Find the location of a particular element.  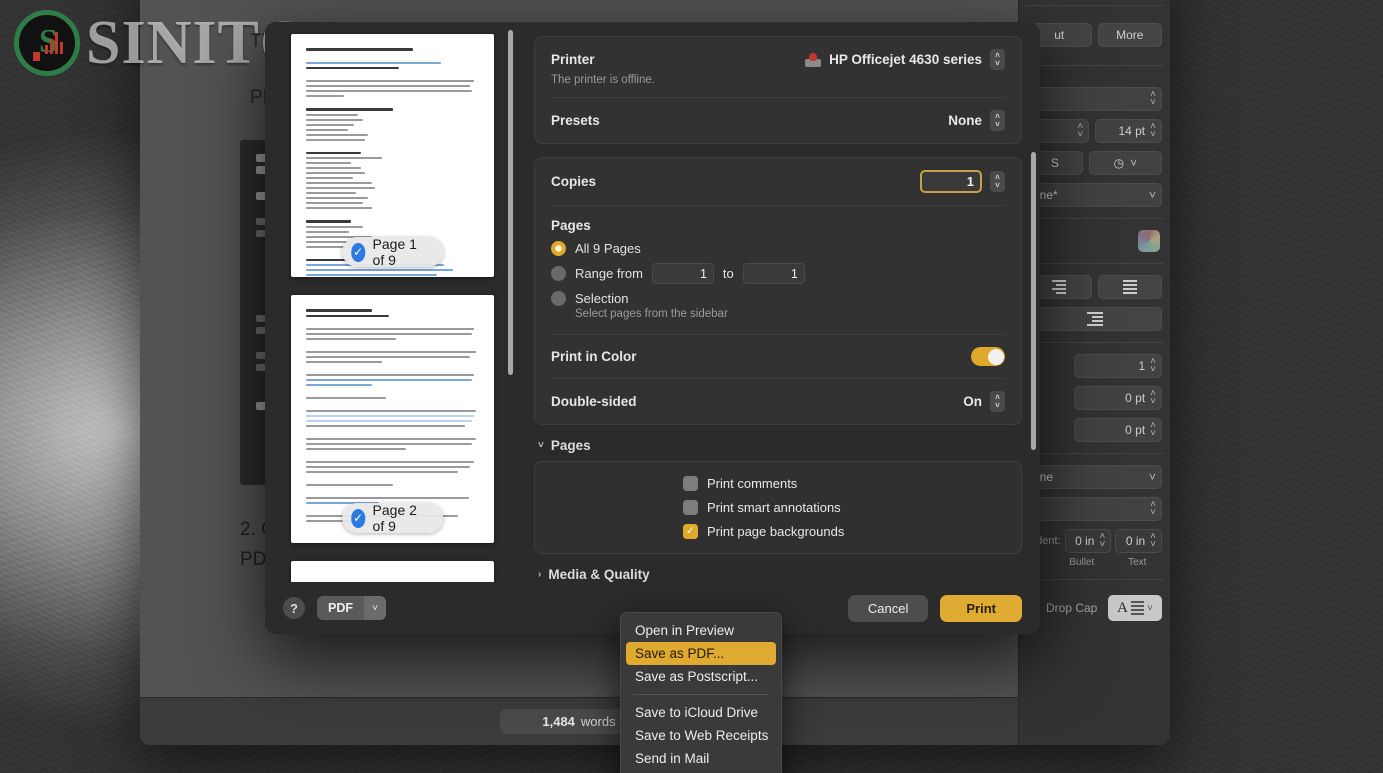

menu-item-open-in-preview: Open in Preview is located at coordinates (701, 630).